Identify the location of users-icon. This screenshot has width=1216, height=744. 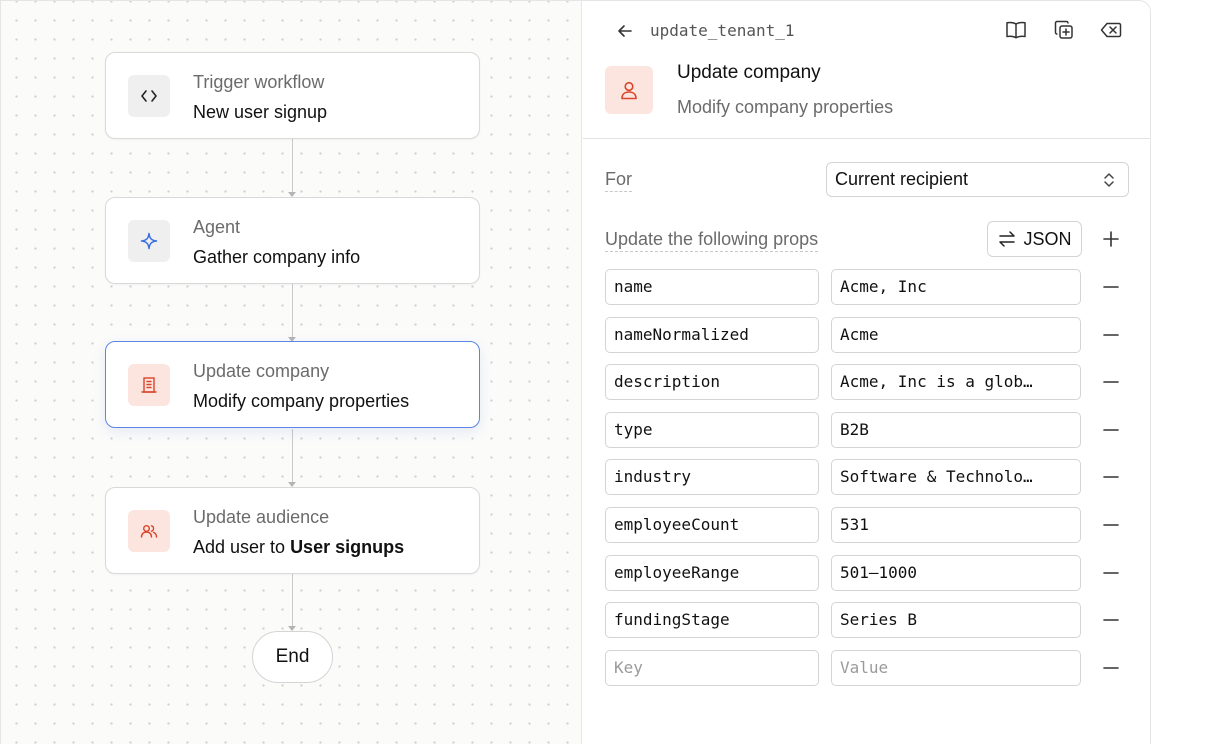
(149, 531).